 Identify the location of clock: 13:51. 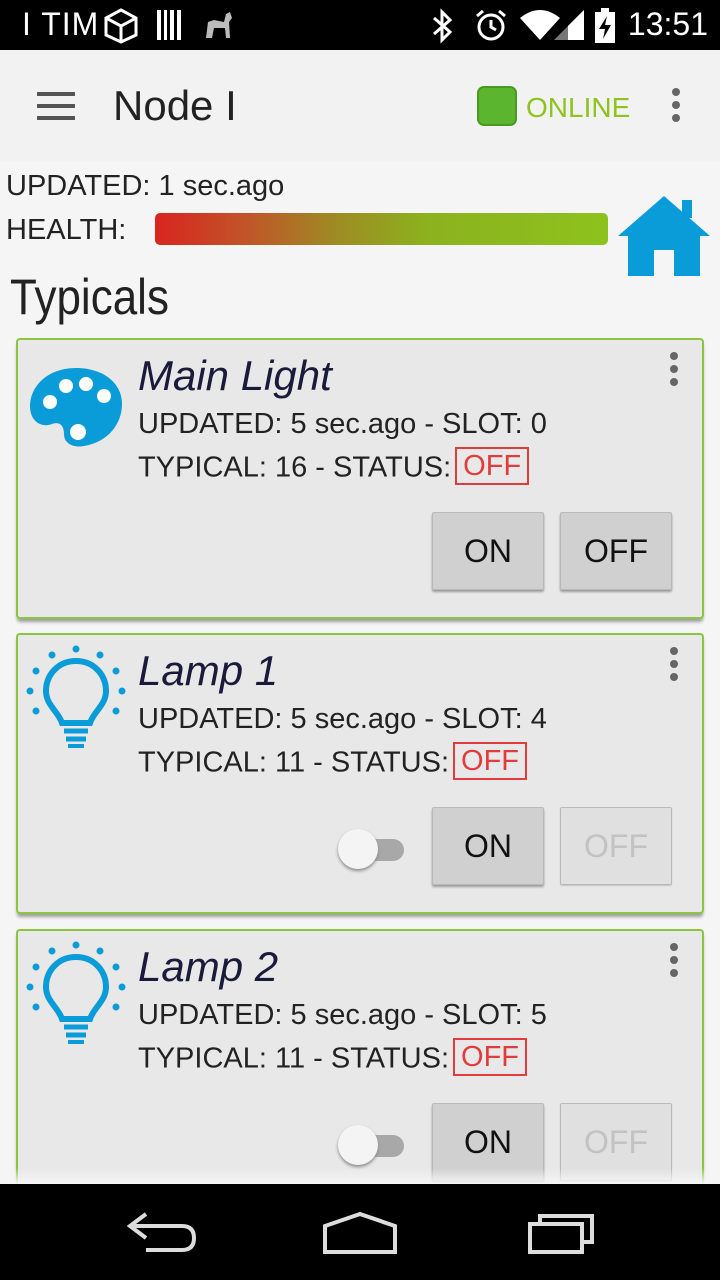
(667, 24).